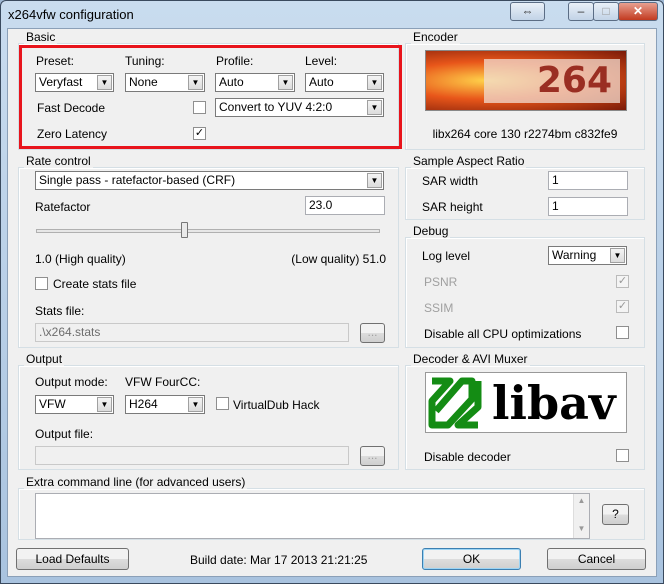 This screenshot has width=664, height=584. What do you see at coordinates (208, 231) in the screenshot?
I see `ratefactor-slider-track` at bounding box center [208, 231].